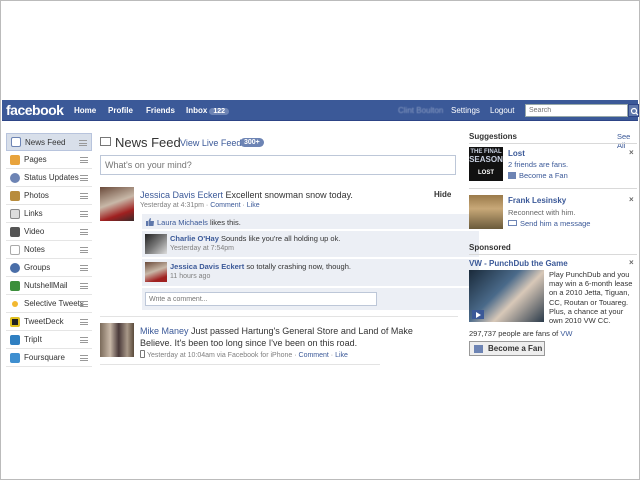 Image resolution: width=640 pixels, height=480 pixels. What do you see at coordinates (210, 143) in the screenshot?
I see `view-live-feed-link: View Live Feed` at bounding box center [210, 143].